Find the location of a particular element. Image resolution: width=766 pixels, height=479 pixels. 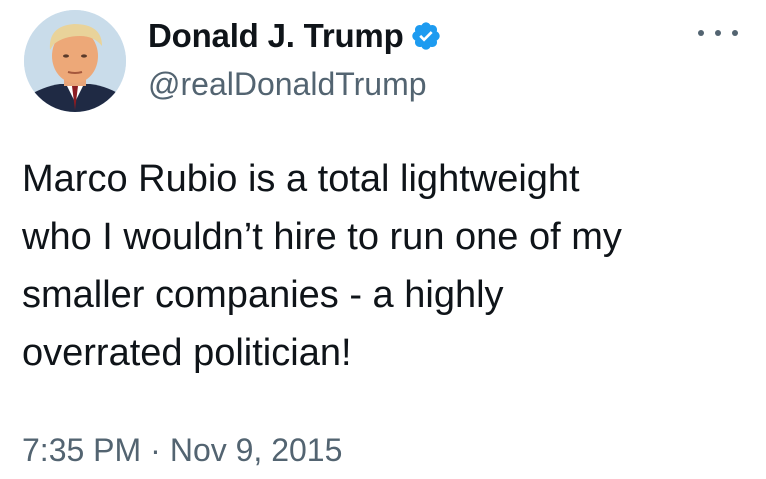

avatar-photo is located at coordinates (75, 61).